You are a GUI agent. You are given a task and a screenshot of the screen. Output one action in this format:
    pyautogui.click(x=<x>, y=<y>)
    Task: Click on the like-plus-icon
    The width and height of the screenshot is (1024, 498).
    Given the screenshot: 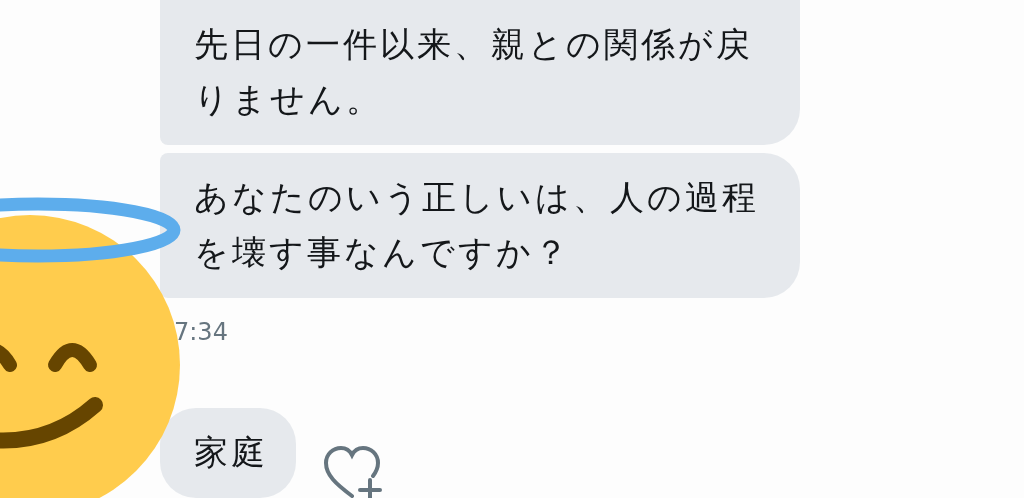 What is the action you would take?
    pyautogui.click(x=352, y=471)
    